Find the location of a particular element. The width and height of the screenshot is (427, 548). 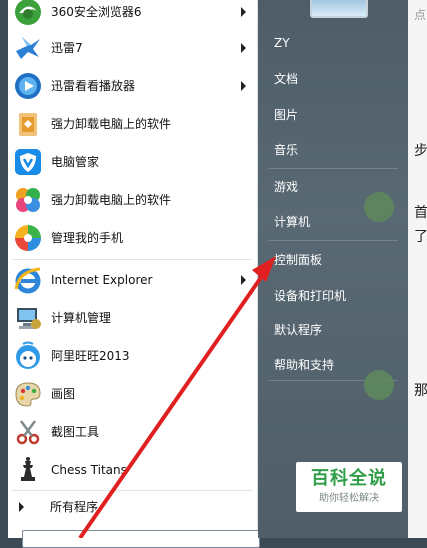

watermark-title: 百科全说 is located at coordinates (349, 478).